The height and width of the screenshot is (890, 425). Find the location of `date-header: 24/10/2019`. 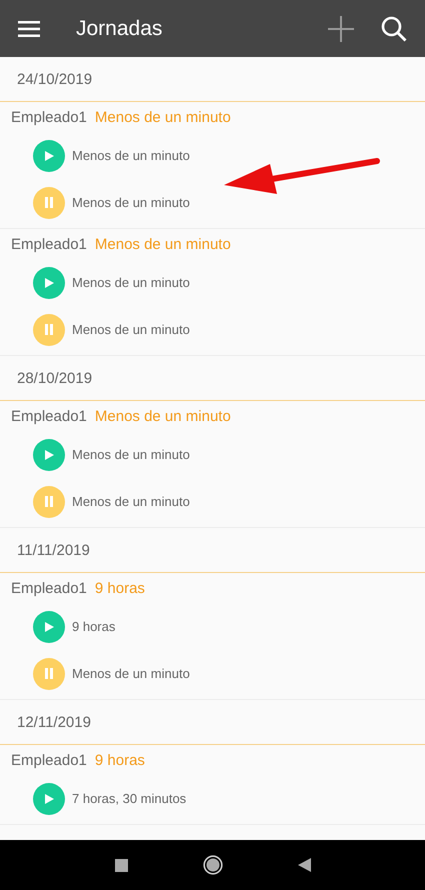

date-header: 24/10/2019 is located at coordinates (212, 79).